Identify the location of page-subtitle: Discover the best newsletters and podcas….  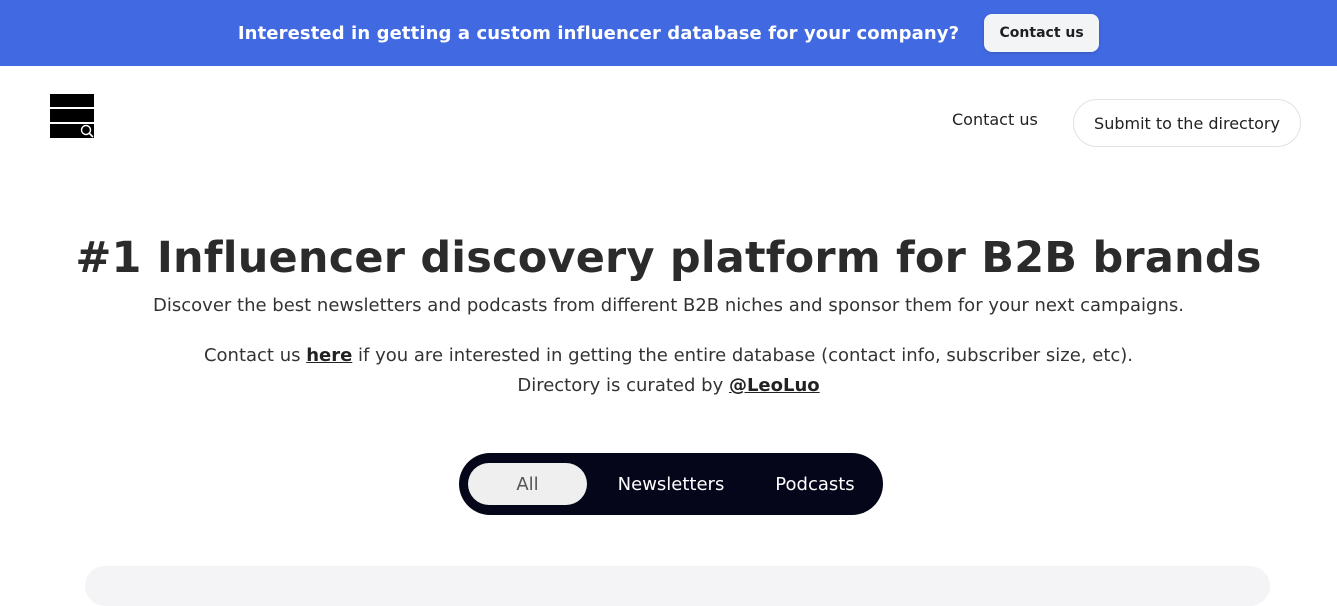
(668, 305).